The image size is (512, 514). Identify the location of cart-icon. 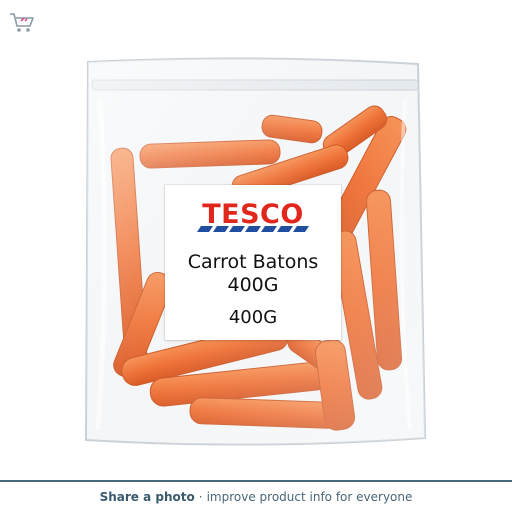
(22, 22).